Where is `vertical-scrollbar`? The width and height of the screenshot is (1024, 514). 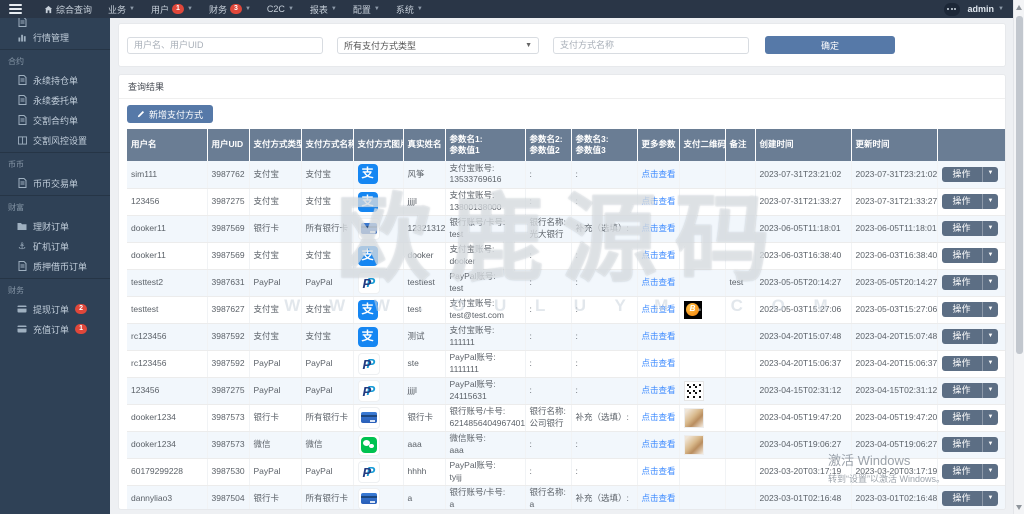
vertical-scrollbar is located at coordinates (1018, 257).